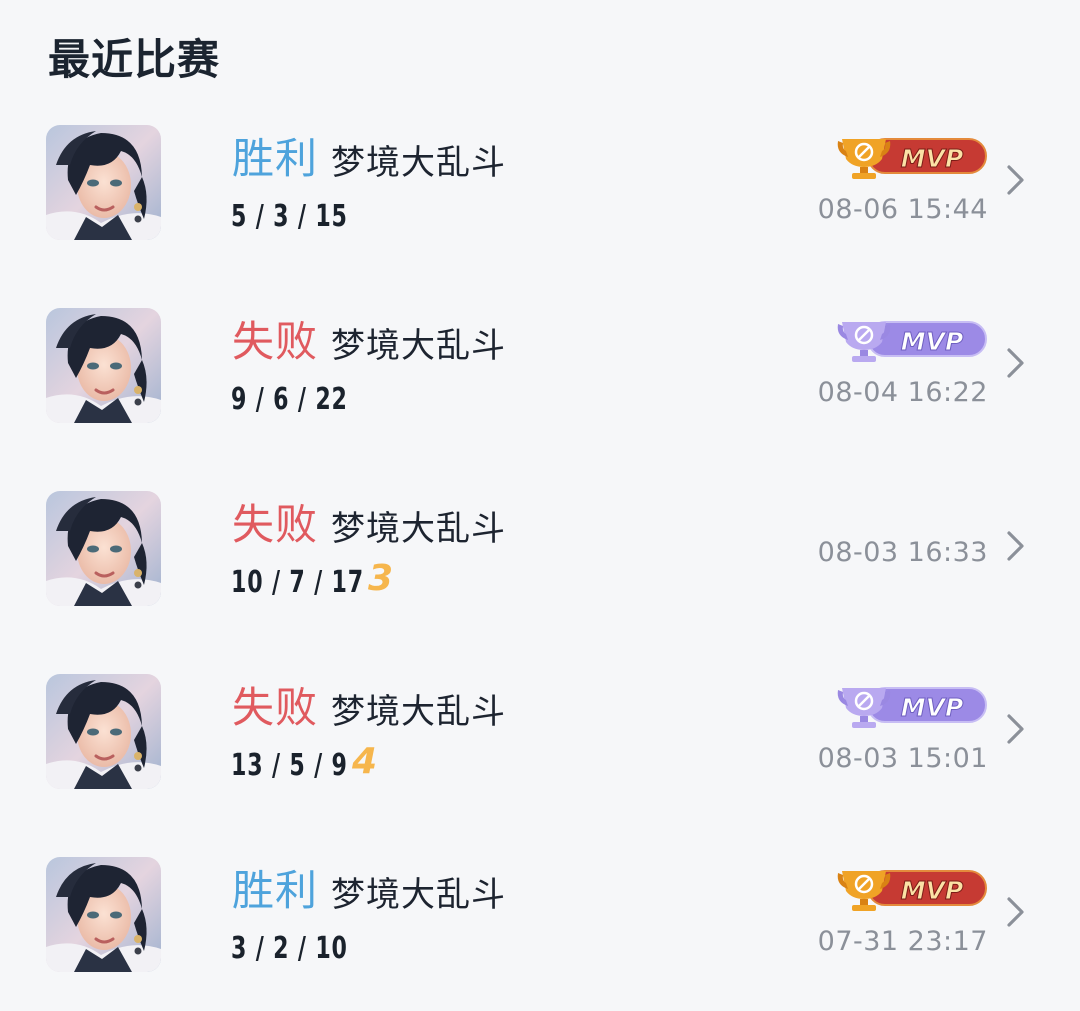  I want to click on match-time: 08-04 16:22, so click(902, 392).